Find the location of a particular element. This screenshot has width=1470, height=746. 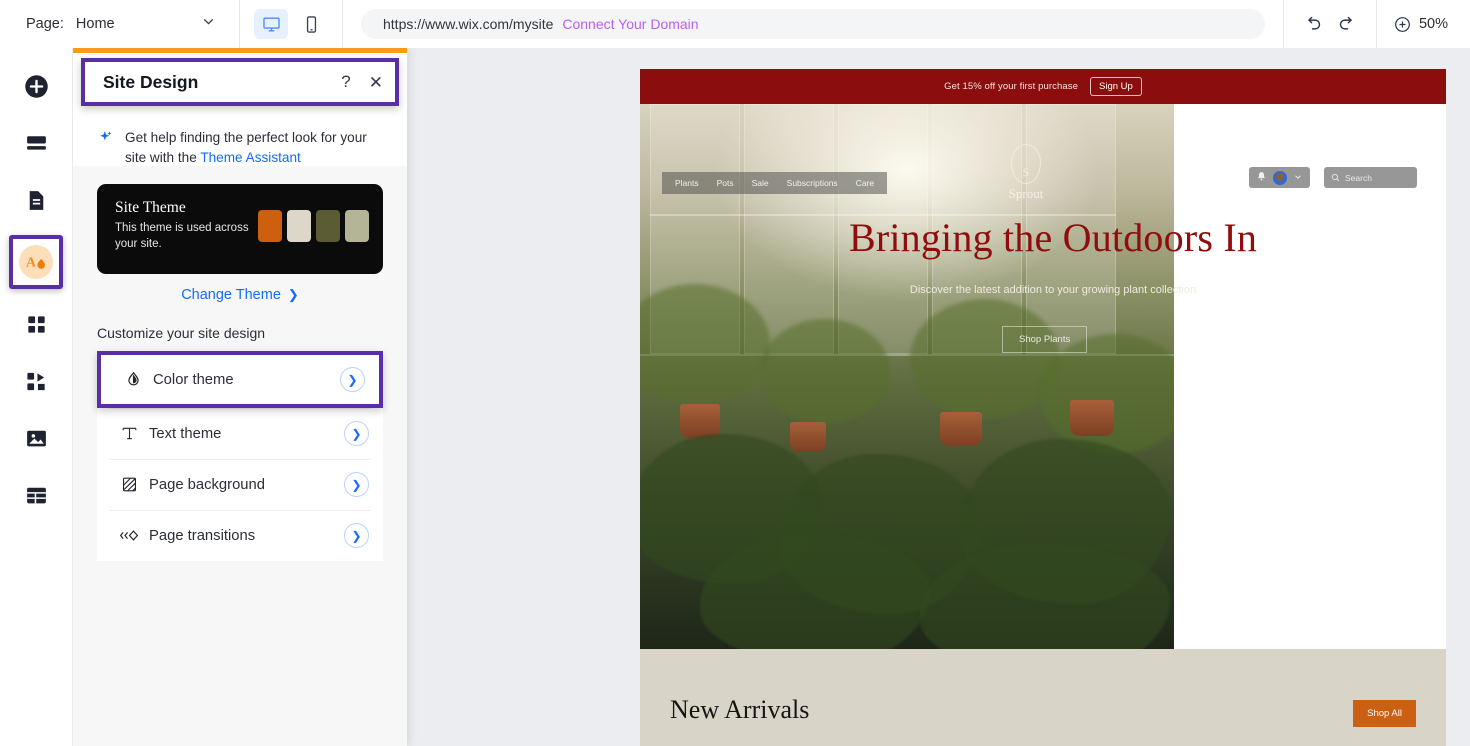

menu-item-page-transitions: Page transitions ❯ is located at coordinates (240, 535).